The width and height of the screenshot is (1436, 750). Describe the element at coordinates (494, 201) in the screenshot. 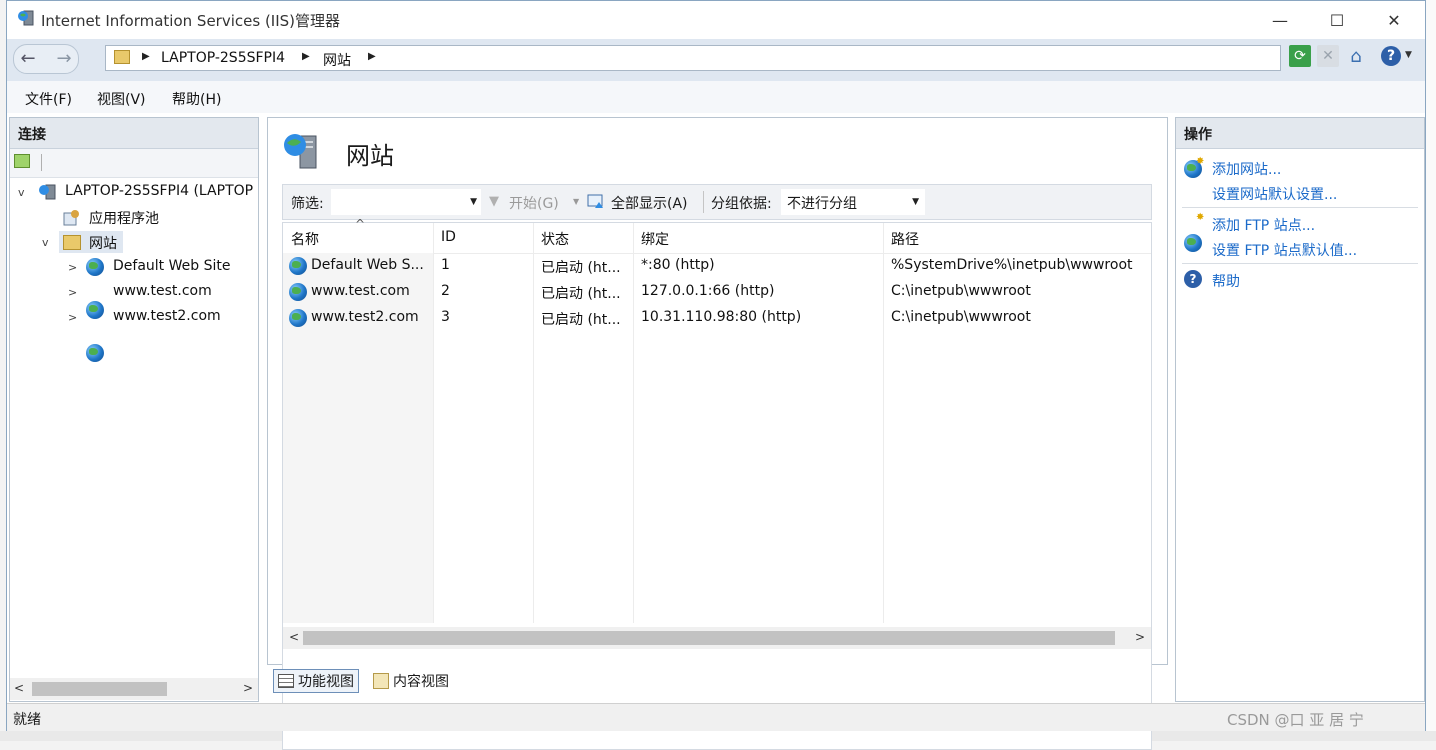

I see `funnel-icon: ▼` at that location.